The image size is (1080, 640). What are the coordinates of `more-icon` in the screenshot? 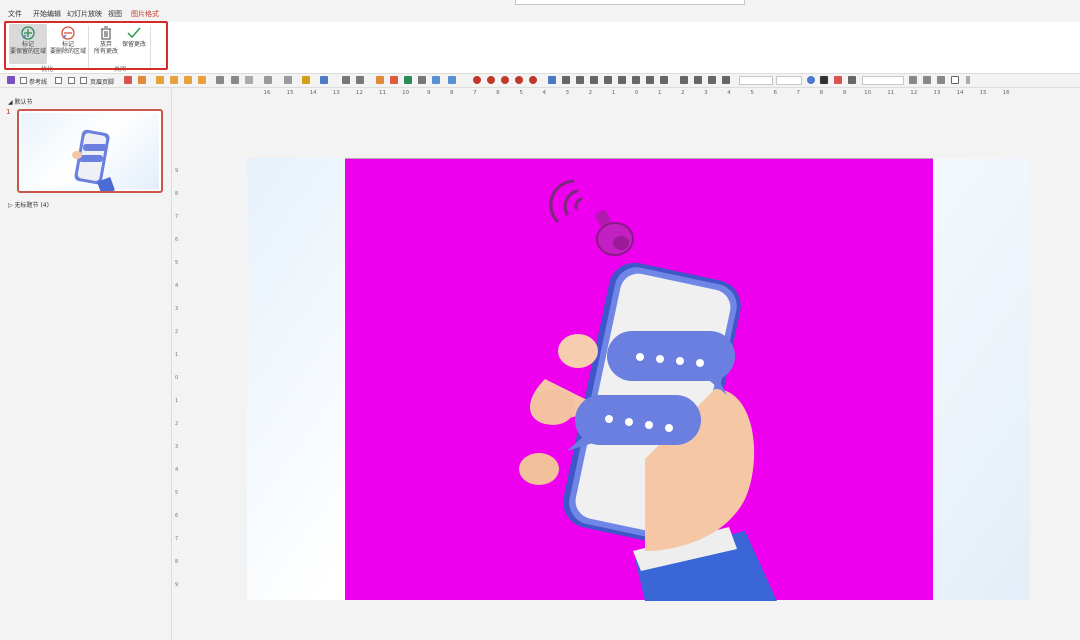 It's located at (968, 80).